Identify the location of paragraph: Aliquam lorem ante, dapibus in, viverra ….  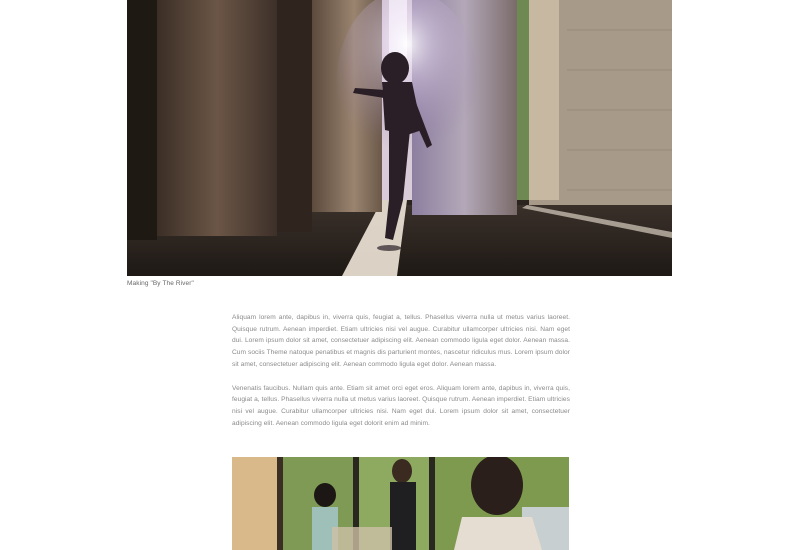
(401, 341).